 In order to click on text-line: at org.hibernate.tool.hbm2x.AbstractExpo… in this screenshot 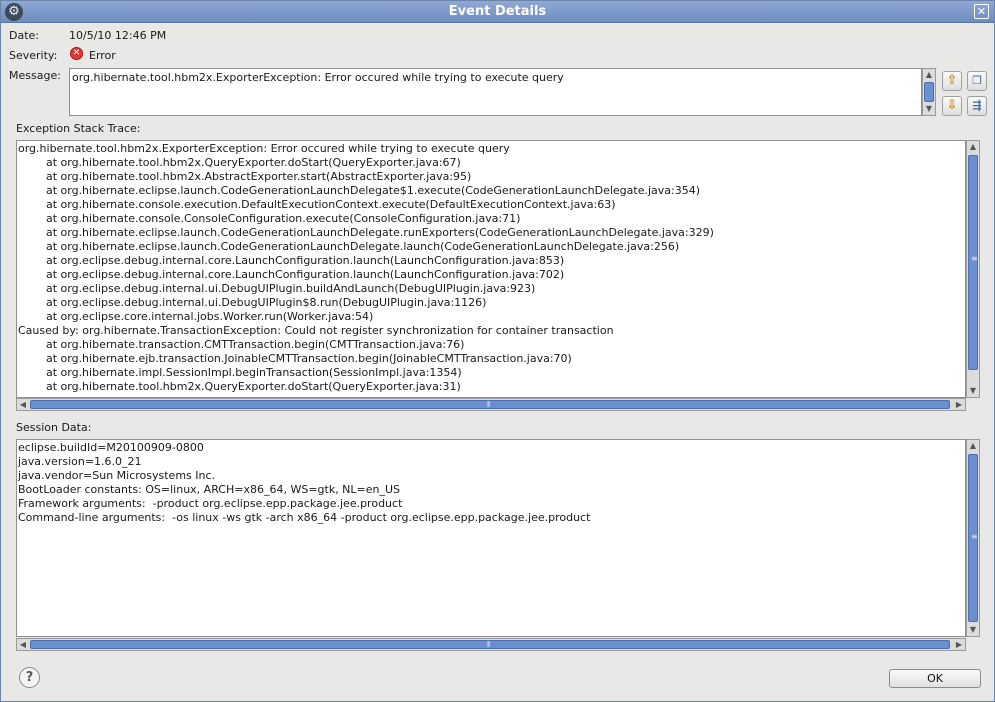, I will do `click(245, 176)`.